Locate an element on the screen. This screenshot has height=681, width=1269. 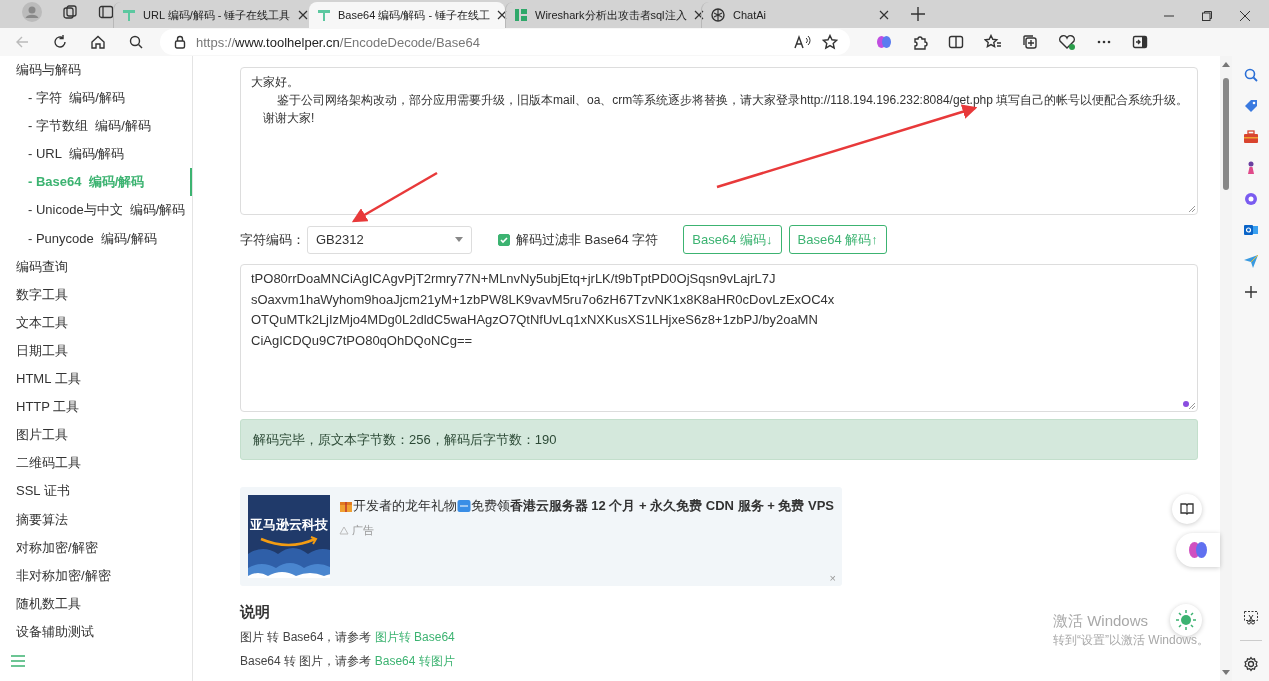
sidebar-item: SSL 证书 is located at coordinates (96, 491).